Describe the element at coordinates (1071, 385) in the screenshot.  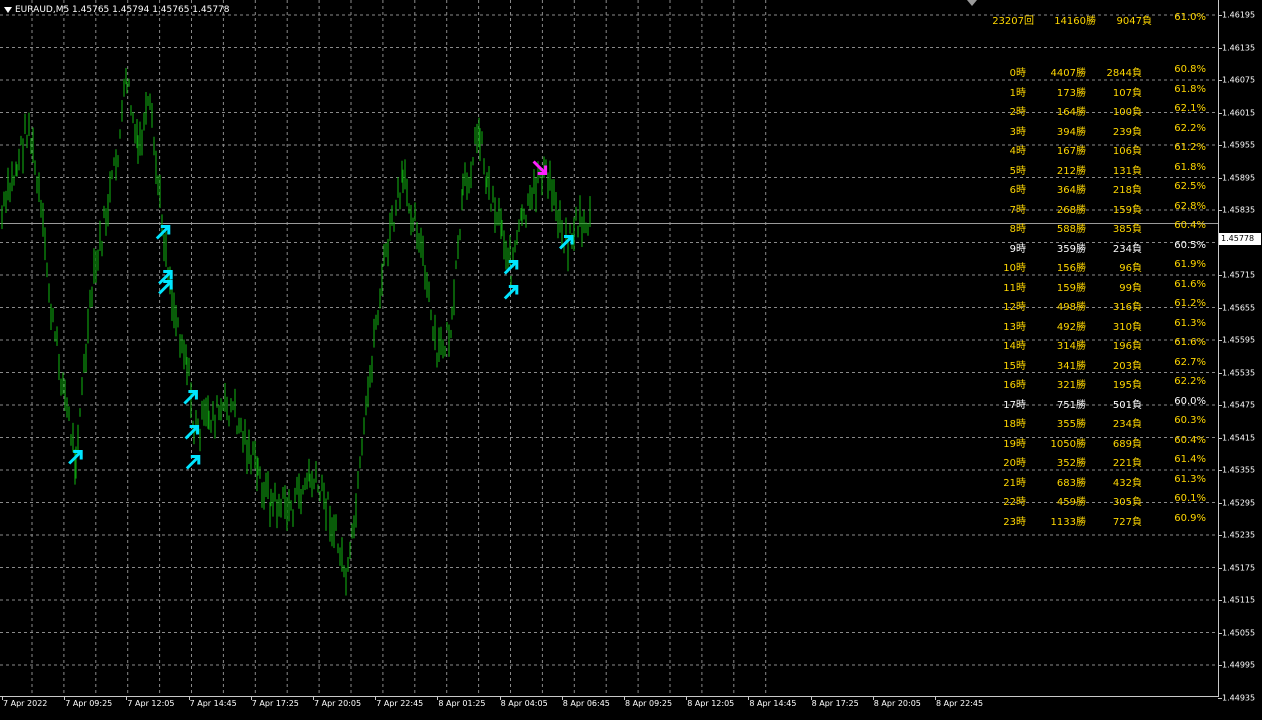
I see `wins-cell: 321勝` at that location.